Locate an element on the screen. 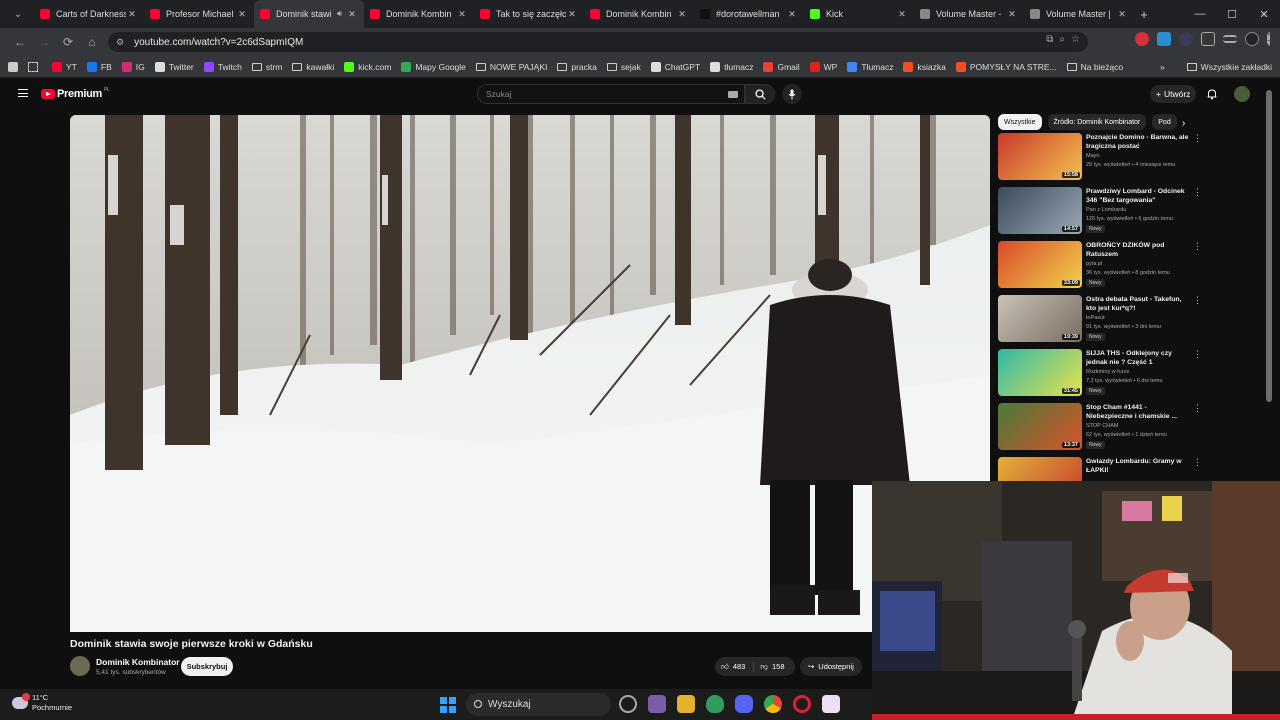 This screenshot has width=1280, height=720. app-icon is located at coordinates (831, 704).